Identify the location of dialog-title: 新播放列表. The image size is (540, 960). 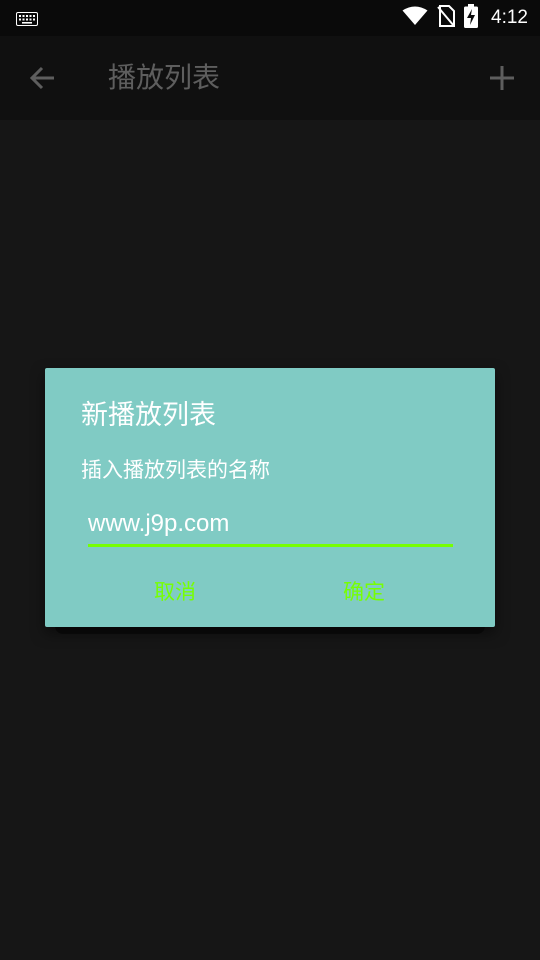
(148, 415).